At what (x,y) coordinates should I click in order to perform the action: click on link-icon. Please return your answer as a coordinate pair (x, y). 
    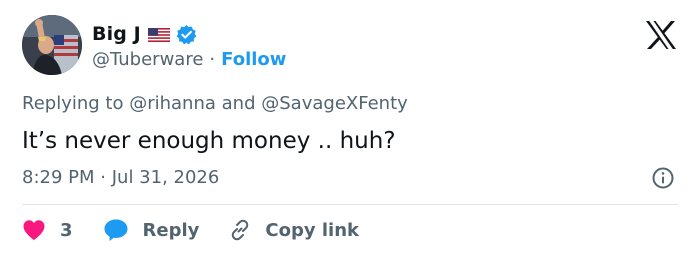
    Looking at the image, I should click on (240, 230).